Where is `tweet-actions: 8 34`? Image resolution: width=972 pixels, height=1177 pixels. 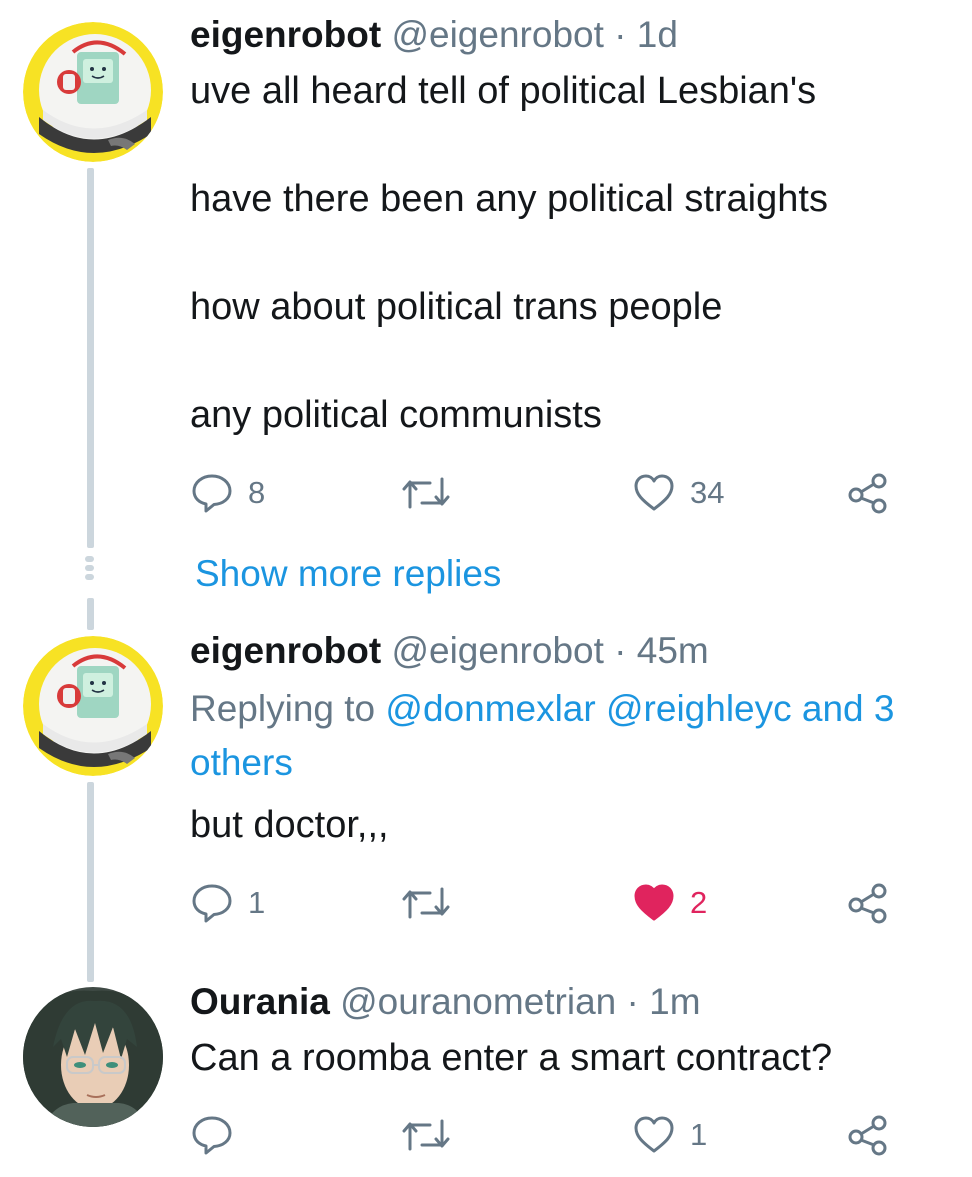
tweet-actions: 8 34 is located at coordinates (550, 493).